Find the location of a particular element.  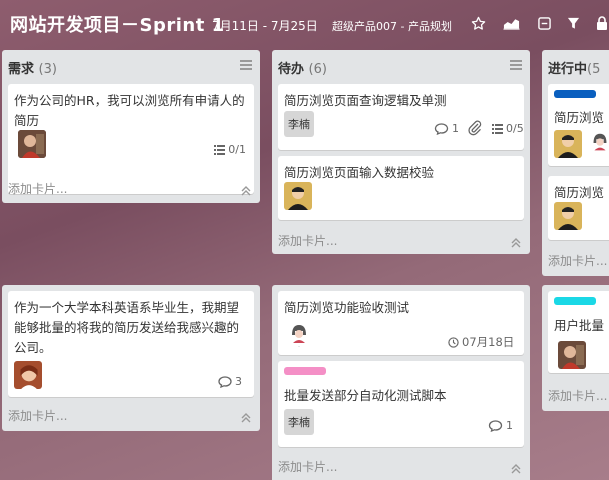

card-title: 作为公司的HR，我可以浏览所有申请人的简历 is located at coordinates (129, 110).